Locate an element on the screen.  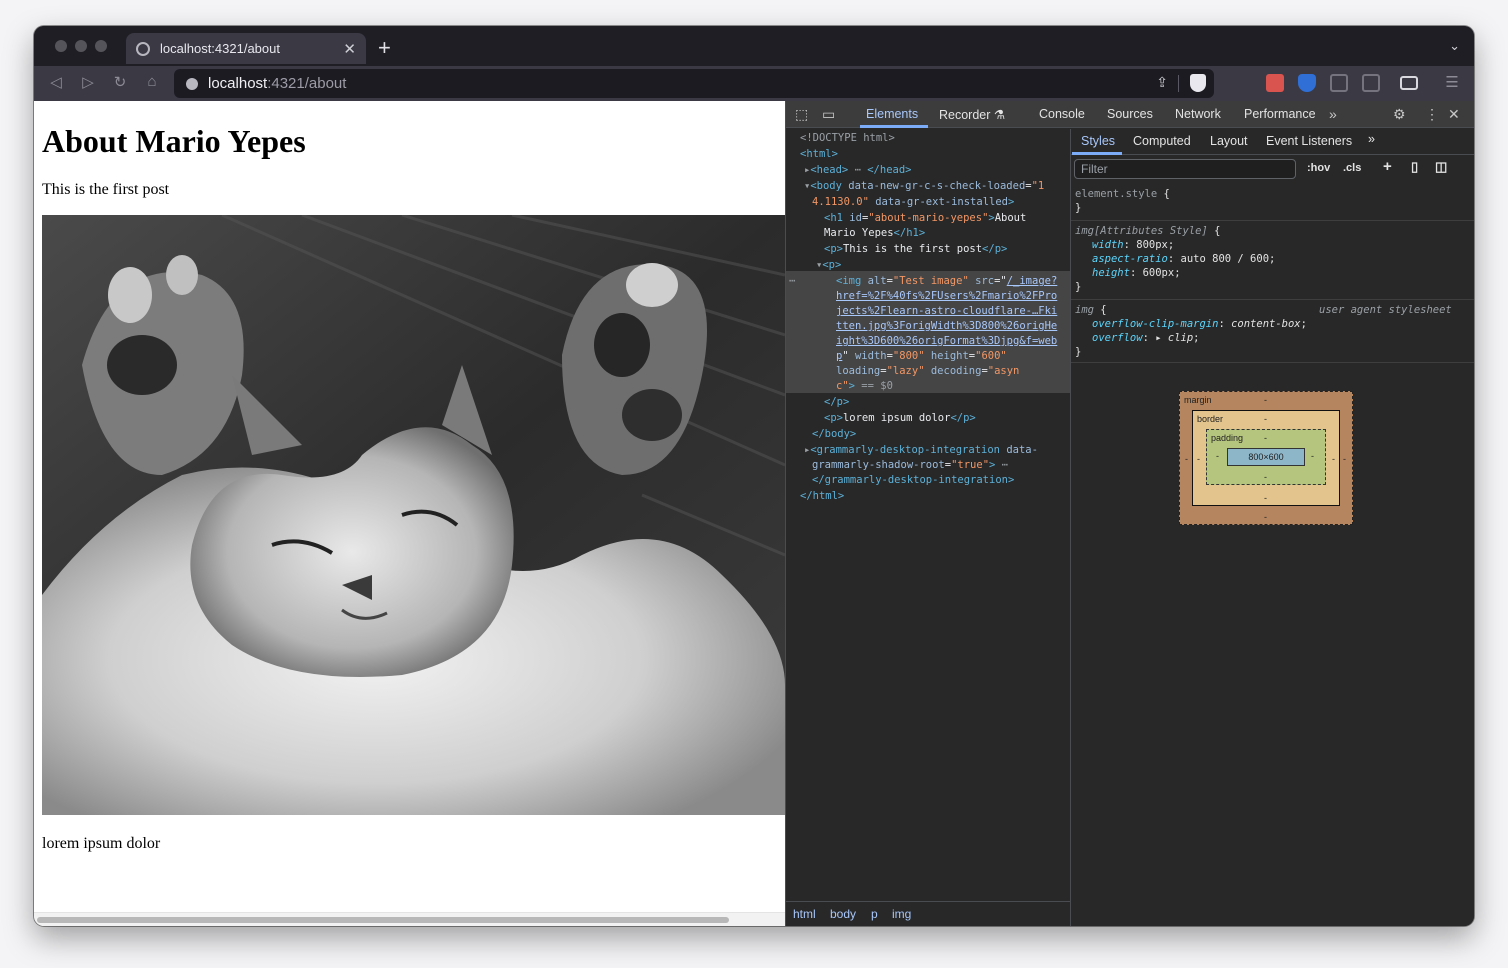
horizontal-scrollbar is located at coordinates (409, 919).